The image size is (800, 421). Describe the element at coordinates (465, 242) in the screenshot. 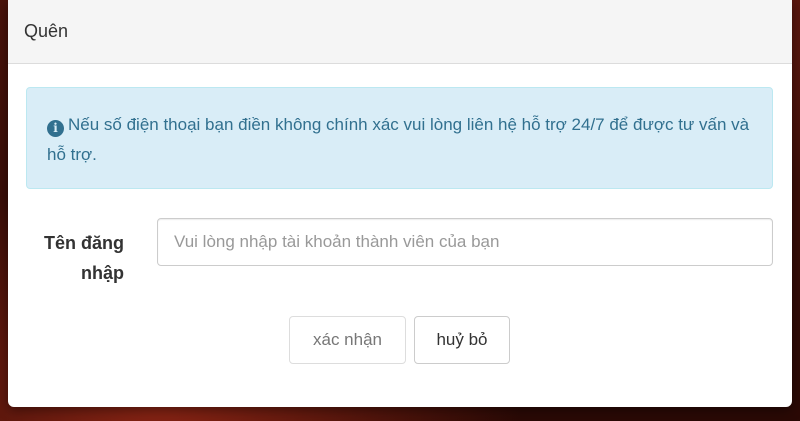

I see `username-input` at that location.